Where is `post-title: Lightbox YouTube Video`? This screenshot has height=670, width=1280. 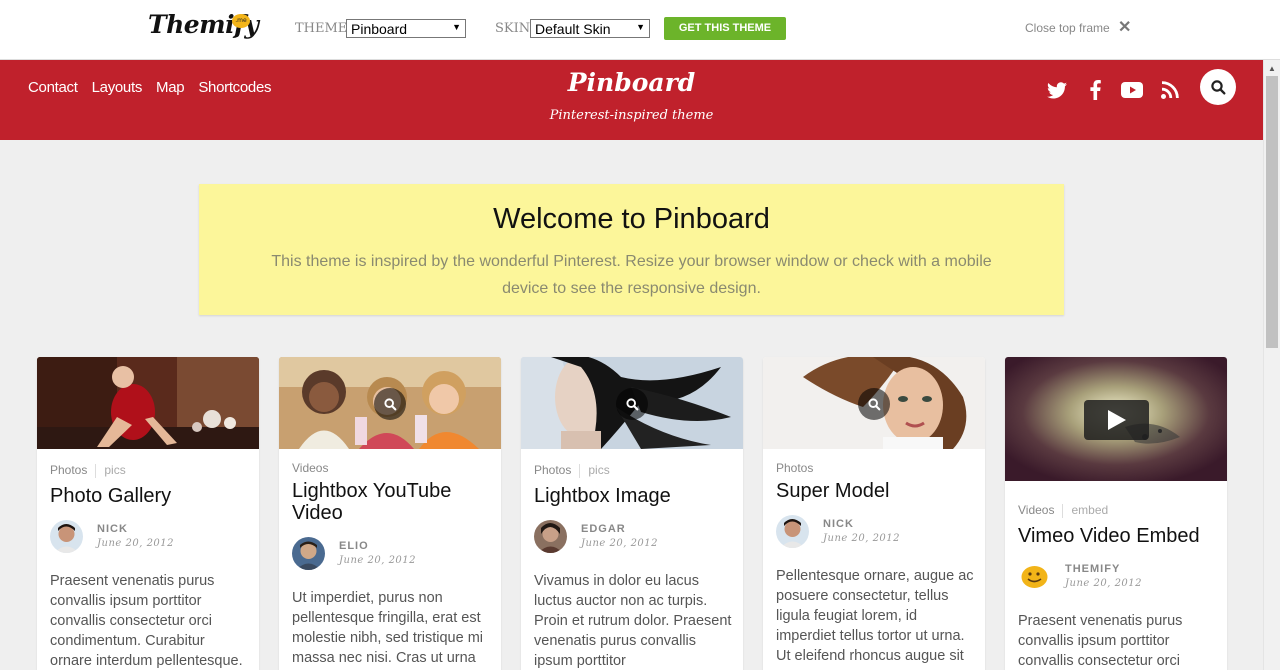 post-title: Lightbox YouTube Video is located at coordinates (392, 502).